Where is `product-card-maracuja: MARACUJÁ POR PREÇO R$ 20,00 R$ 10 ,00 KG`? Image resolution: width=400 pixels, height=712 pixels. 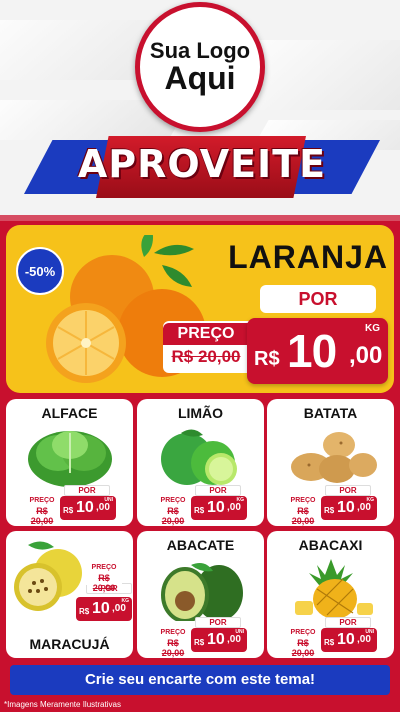 product-card-maracuja: MARACUJÁ POR PREÇO R$ 20,00 R$ 10 ,00 KG is located at coordinates (69, 594).